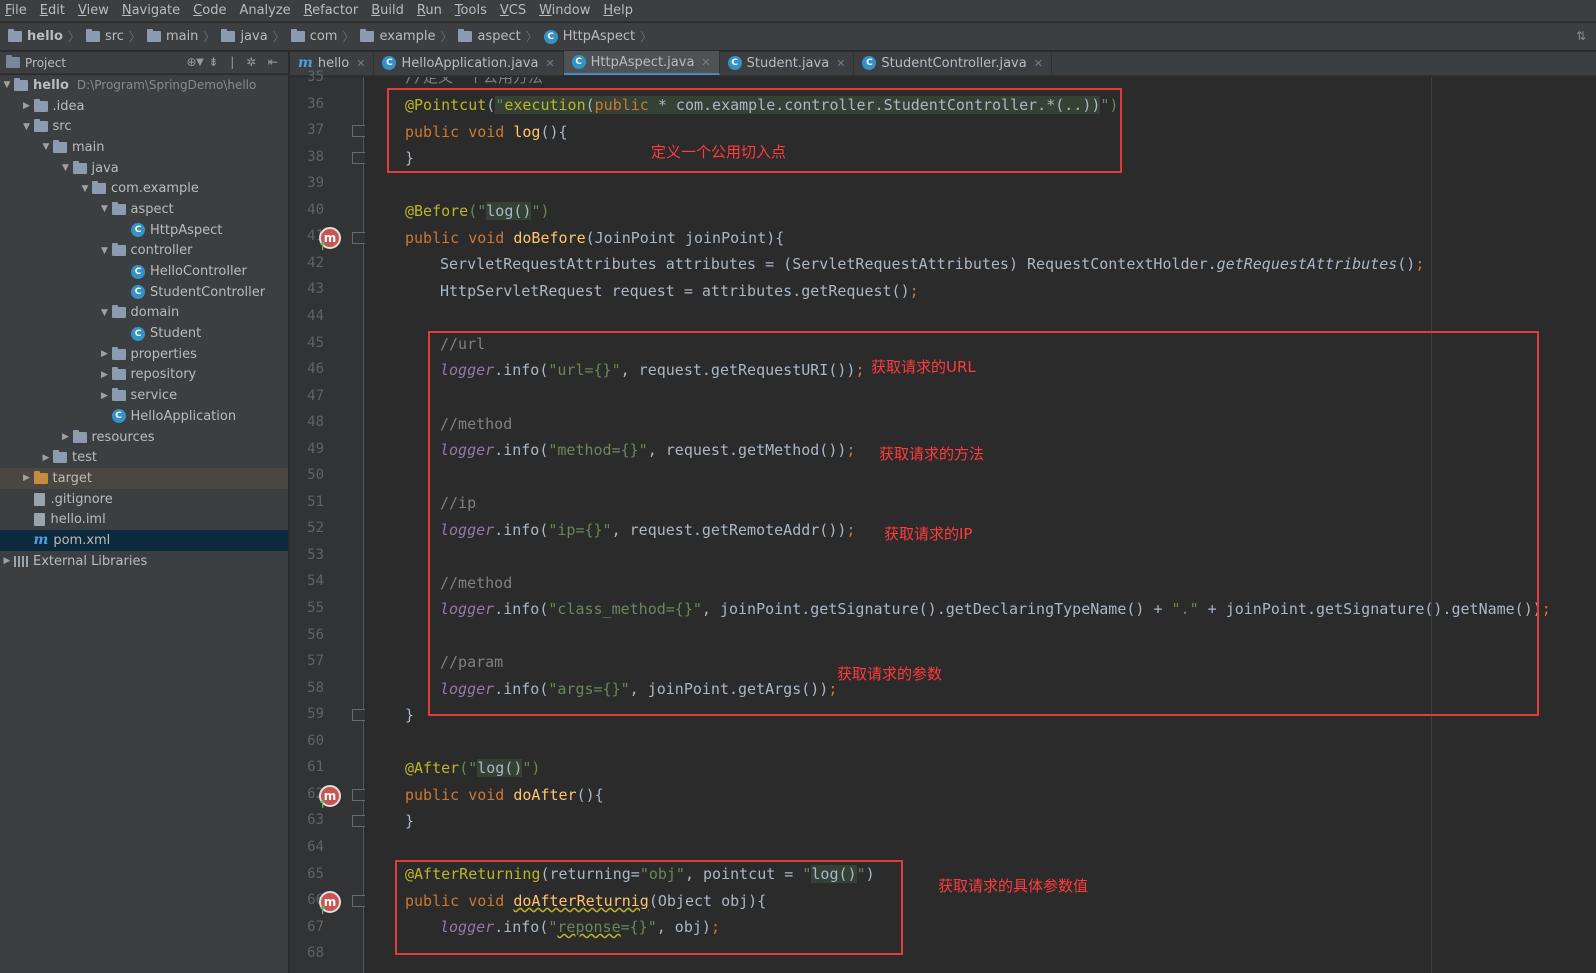 The image size is (1596, 973). What do you see at coordinates (144, 519) in the screenshot?
I see `tree-item: hello.iml` at bounding box center [144, 519].